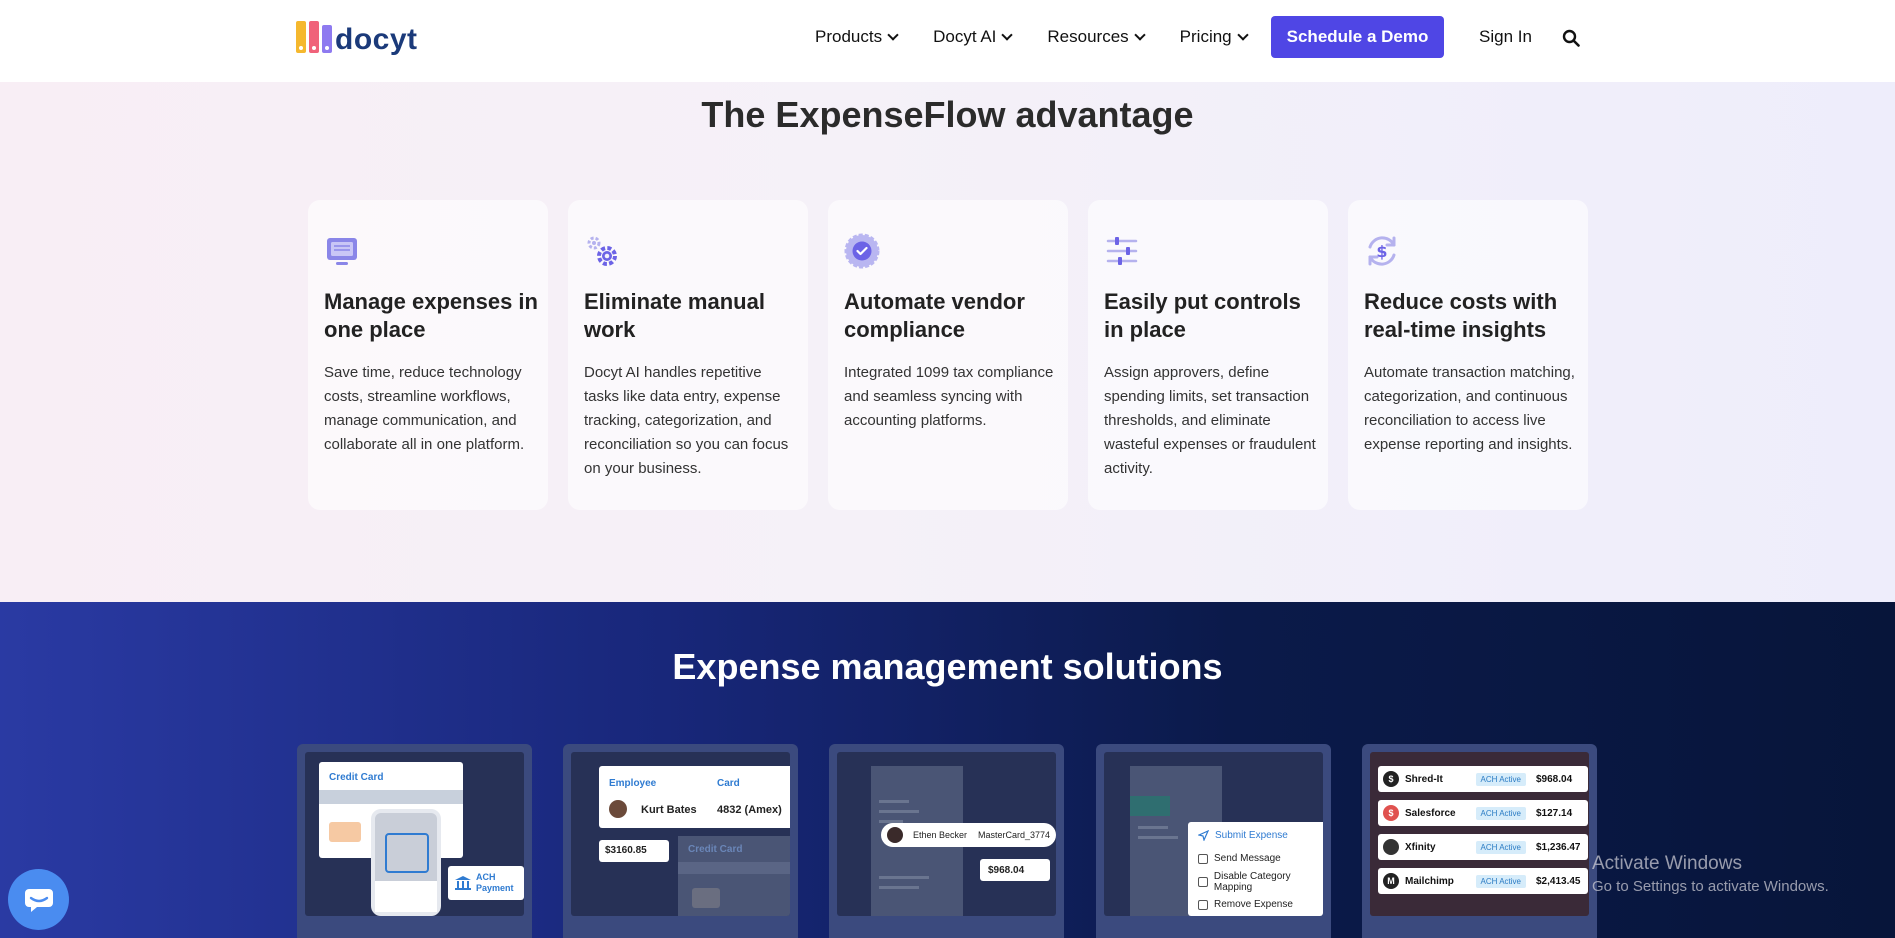  Describe the element at coordinates (1461, 315) in the screenshot. I see `card-title: Reduce costs with real-time insights` at that location.